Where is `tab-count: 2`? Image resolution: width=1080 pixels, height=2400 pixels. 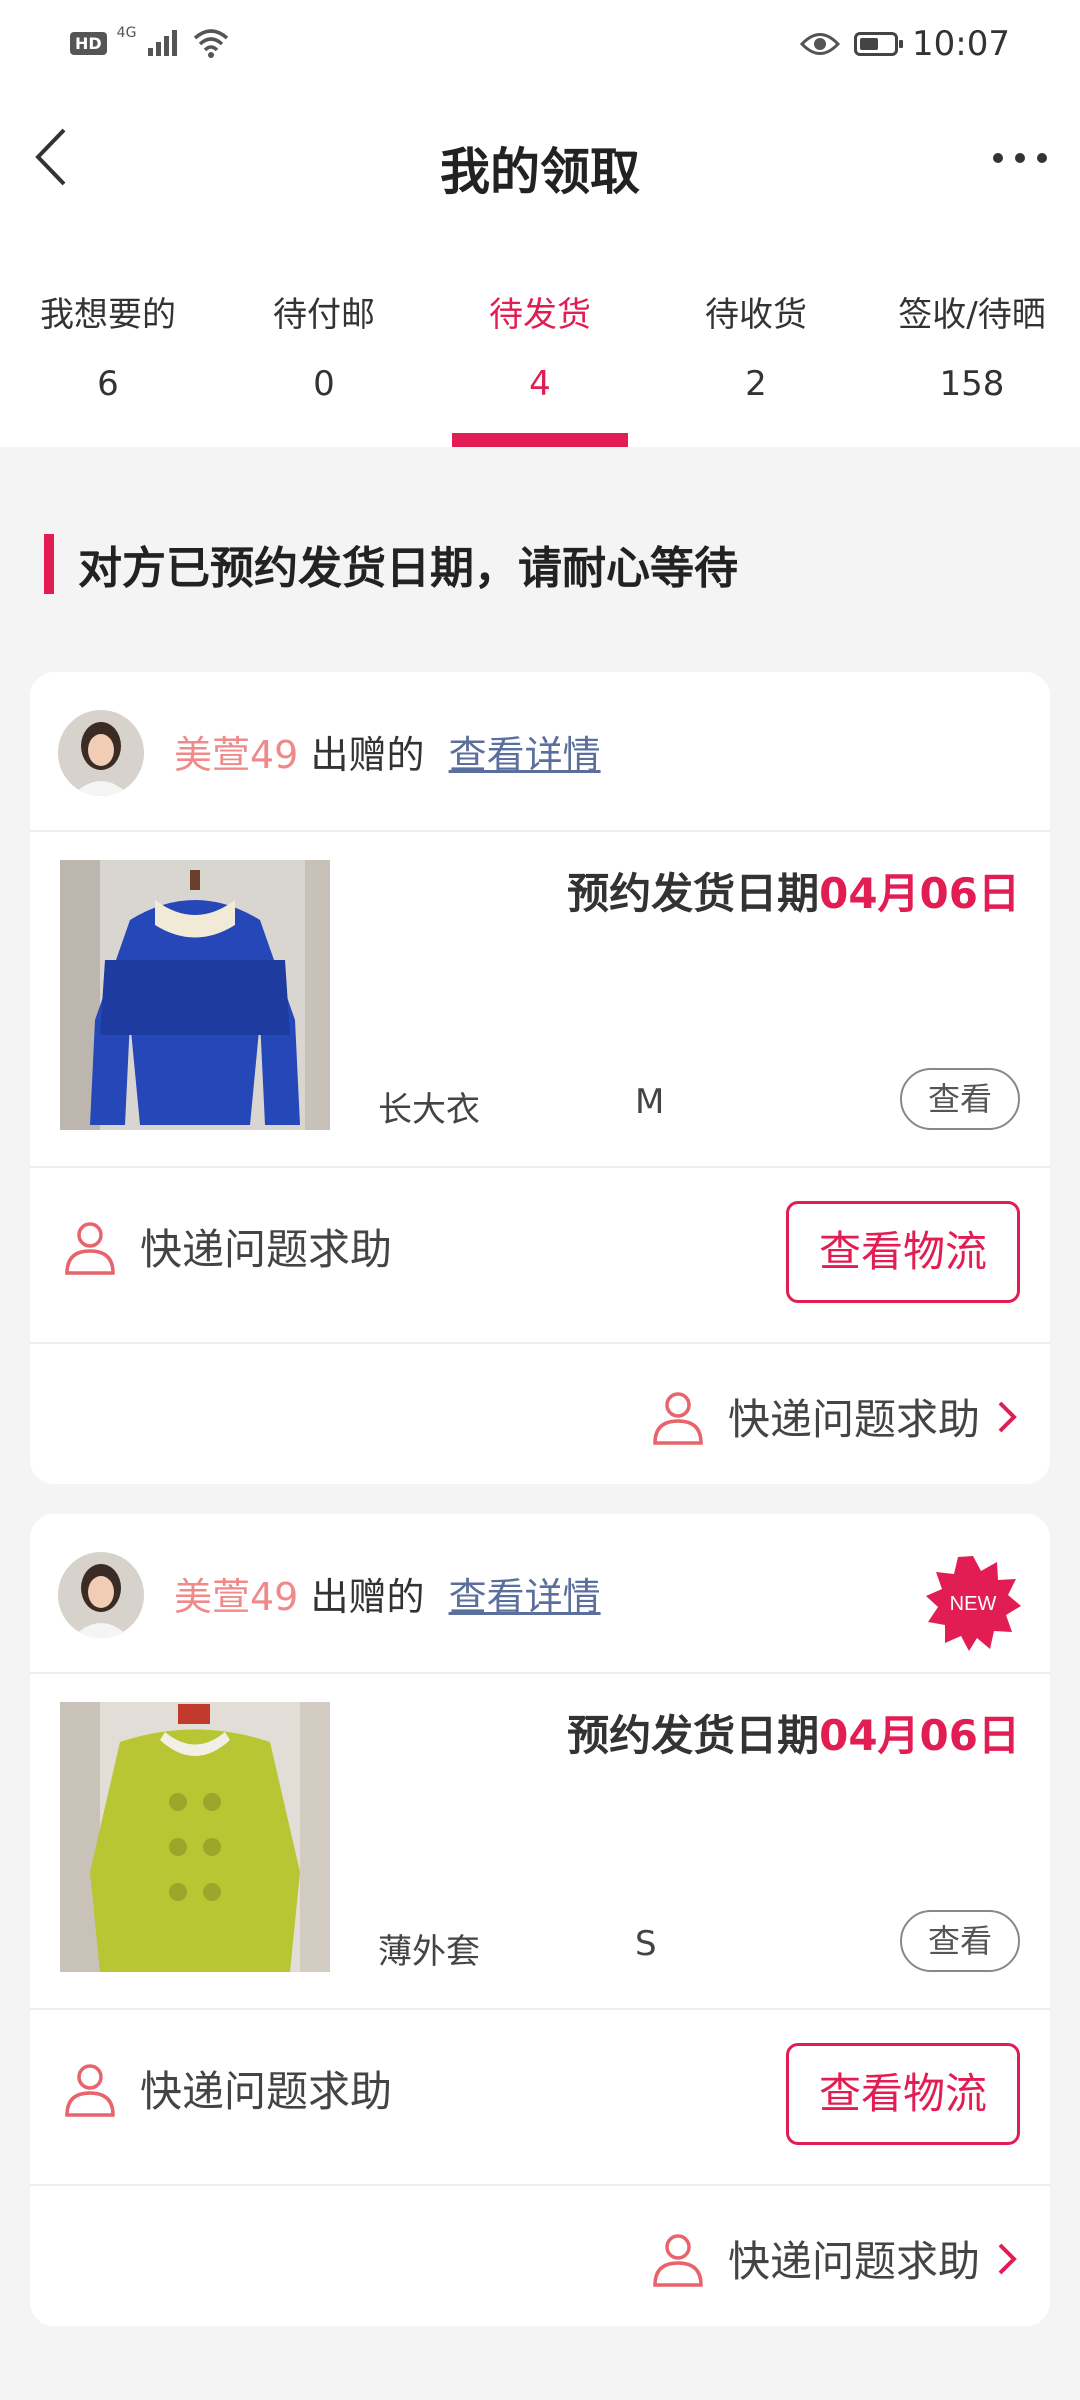
tab-count: 2 is located at coordinates (756, 384).